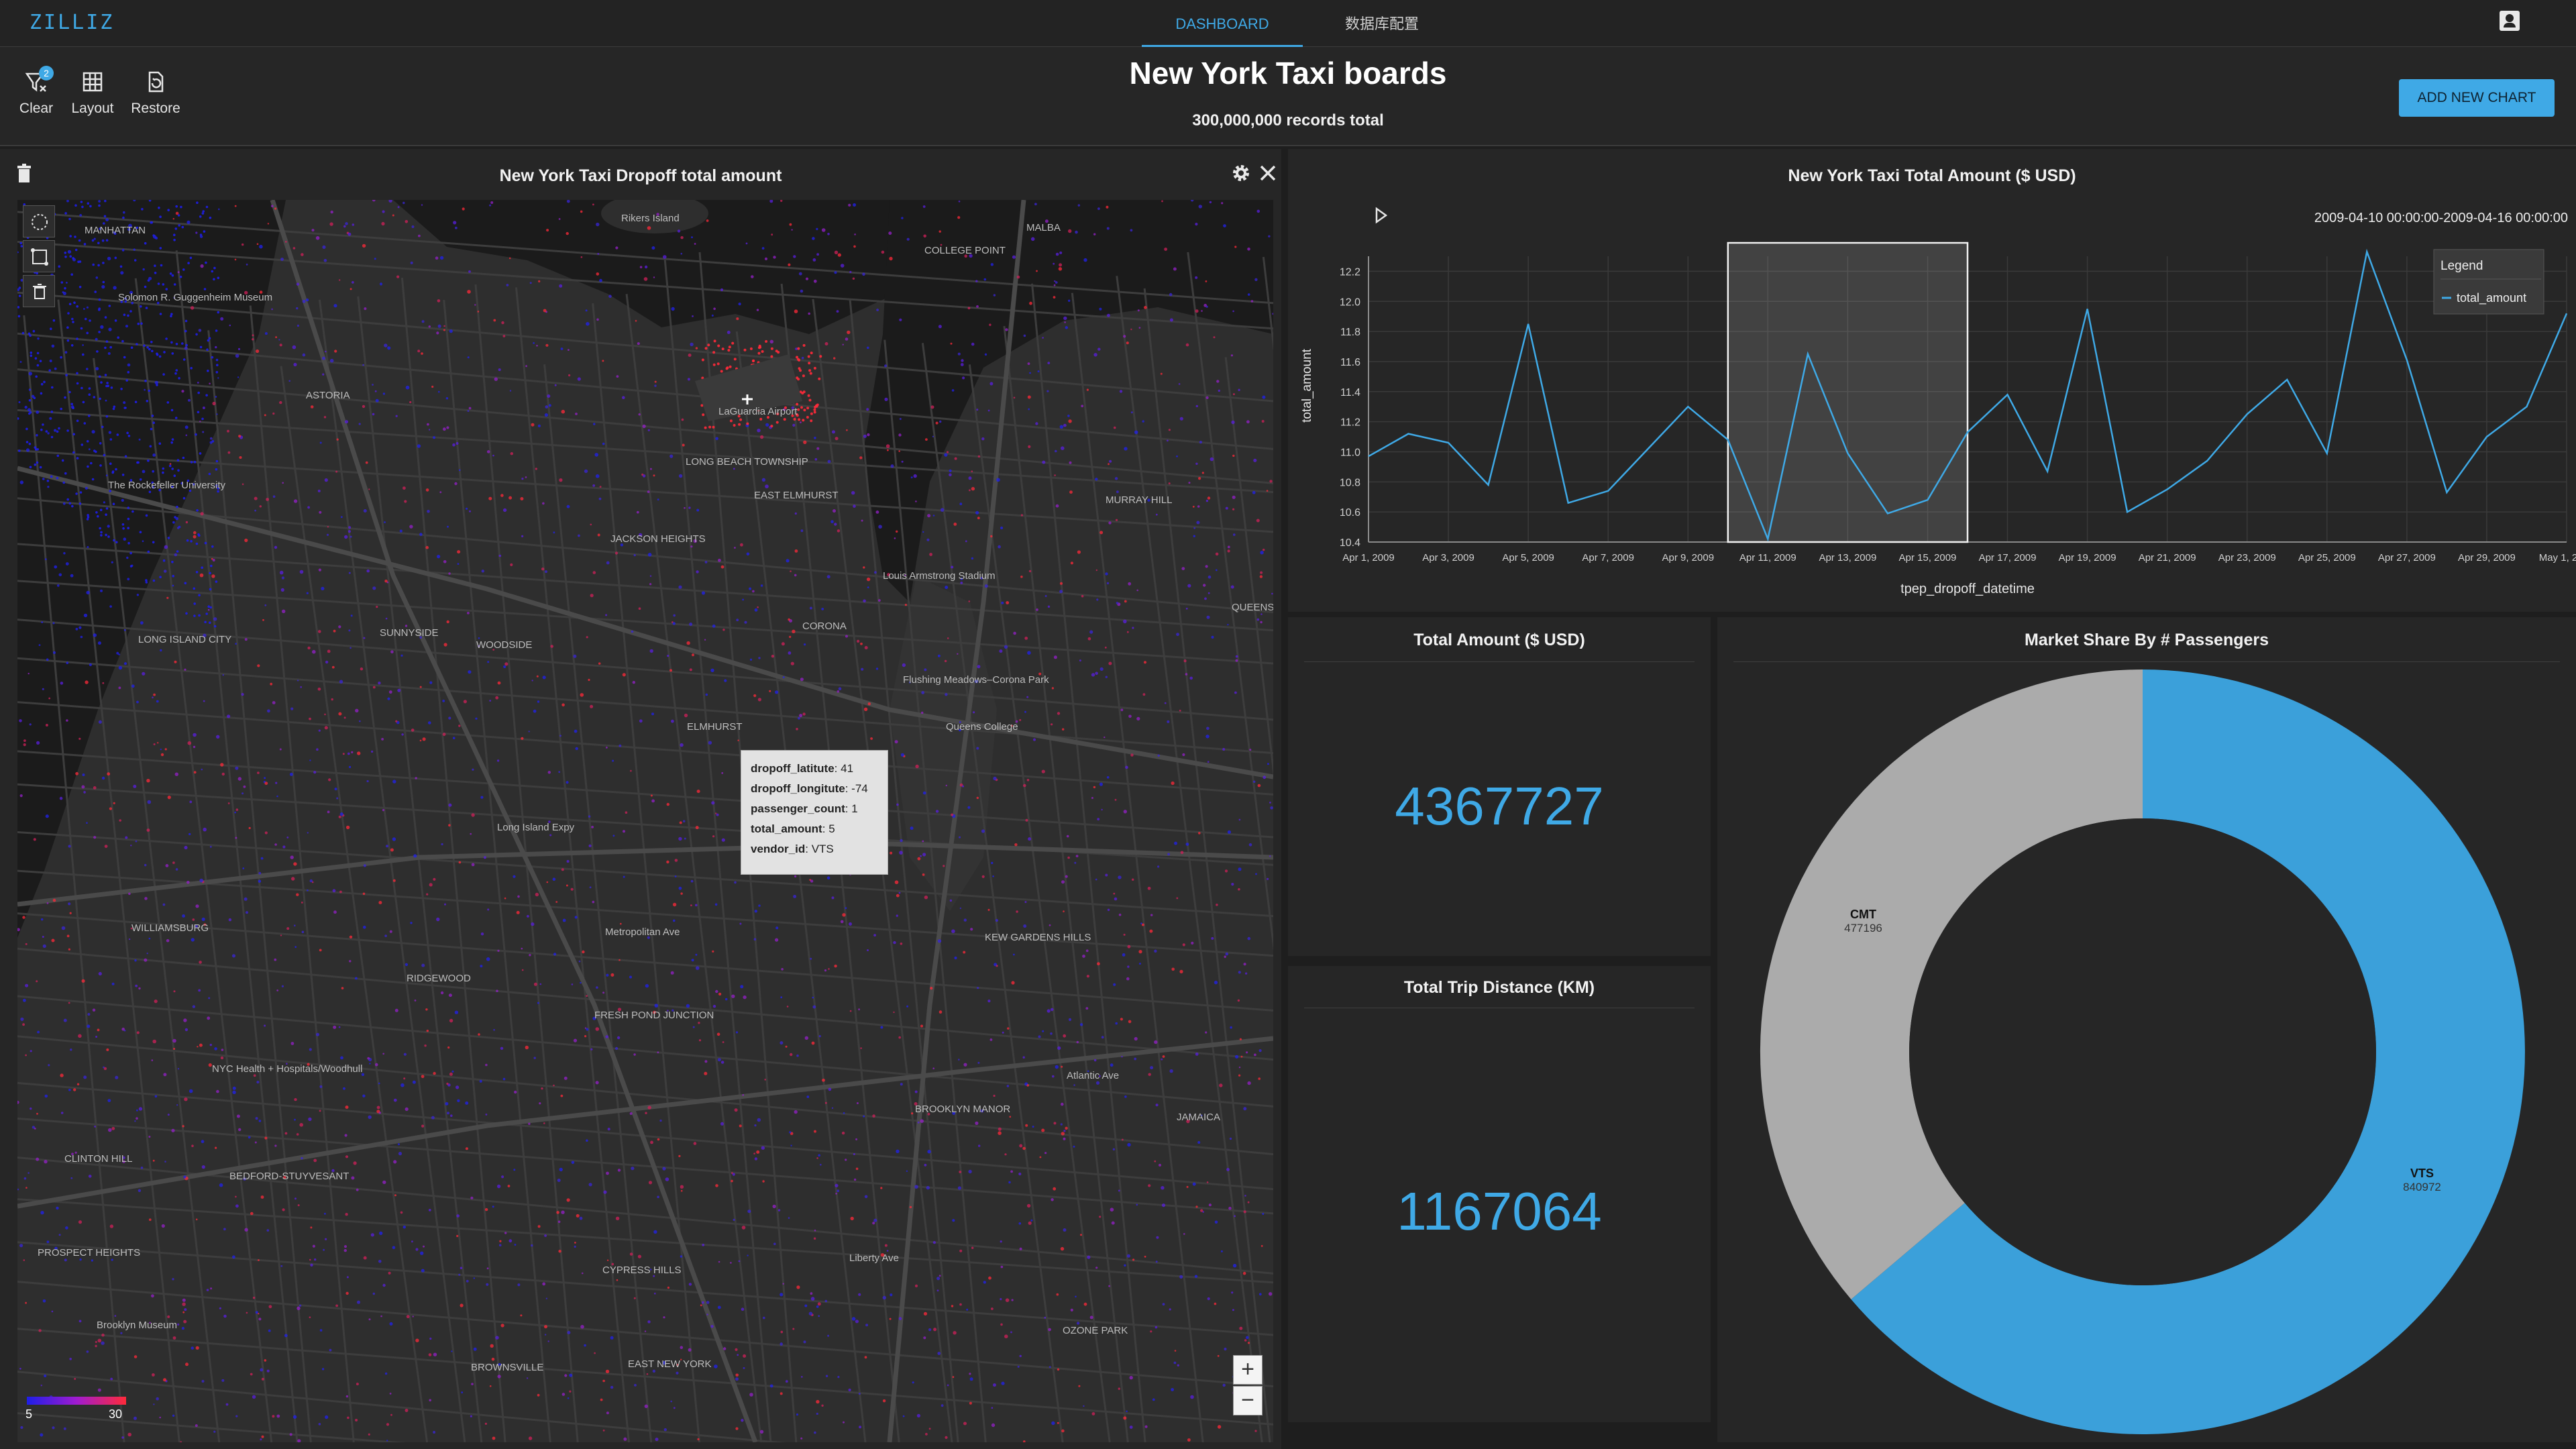 This screenshot has width=2576, height=1449. I want to click on map-place-label: PROSPECT HEIGHTS, so click(89, 1252).